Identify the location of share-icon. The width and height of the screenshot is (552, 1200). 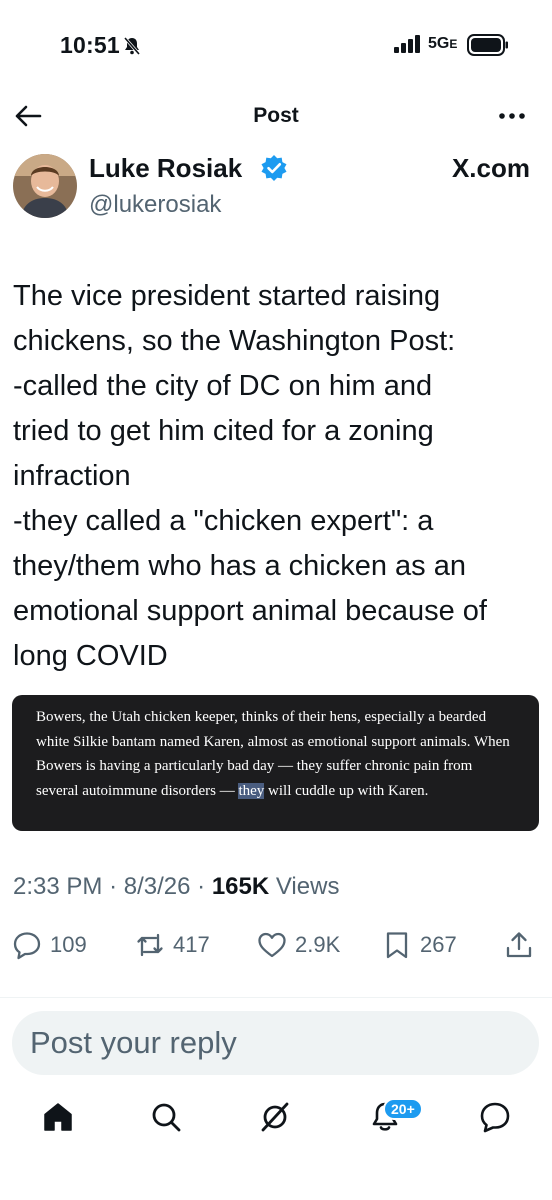
(519, 945).